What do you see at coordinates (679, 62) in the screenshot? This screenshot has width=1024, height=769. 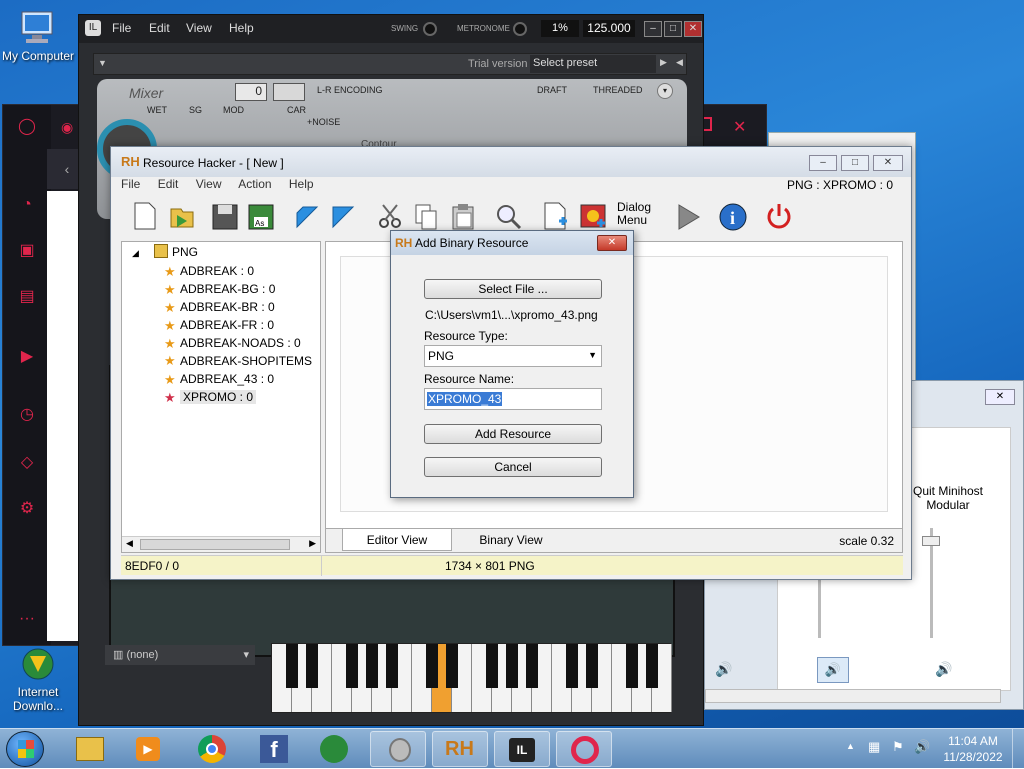 I see `preset-prev-icon: ◀` at bounding box center [679, 62].